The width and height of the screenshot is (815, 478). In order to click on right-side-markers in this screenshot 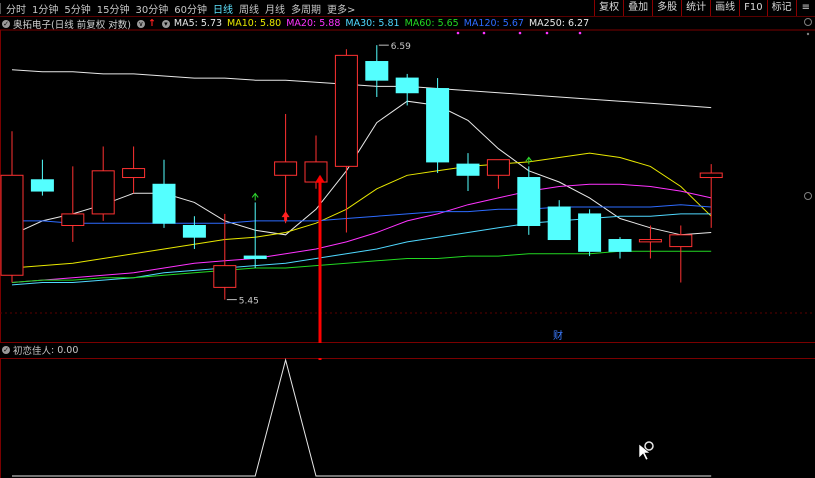, I will do `click(808, 109)`.